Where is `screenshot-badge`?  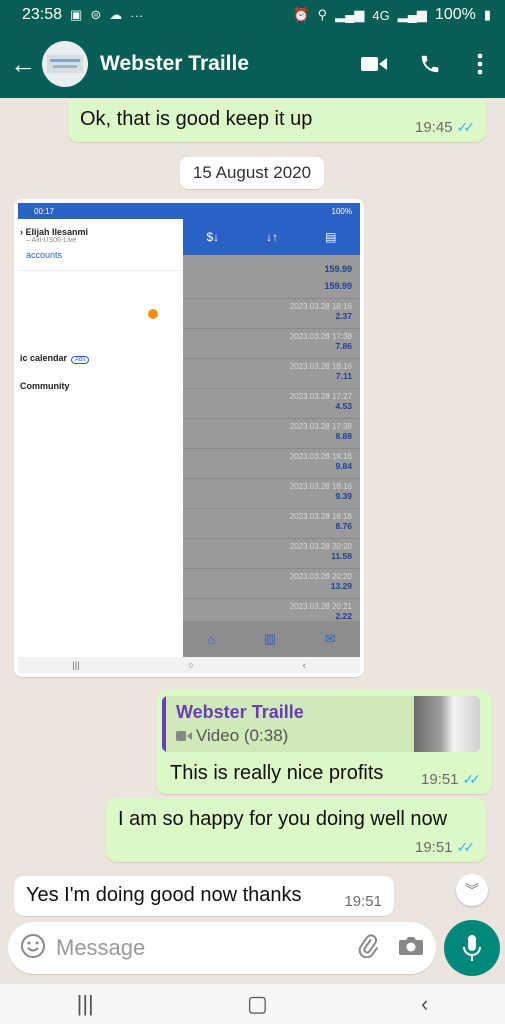
screenshot-badge is located at coordinates (153, 314).